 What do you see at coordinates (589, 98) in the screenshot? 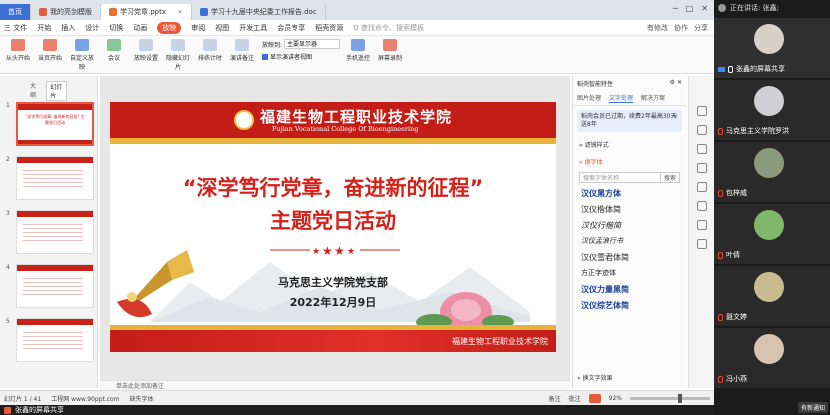
I see `tab-image-processing: 图片处理` at bounding box center [589, 98].